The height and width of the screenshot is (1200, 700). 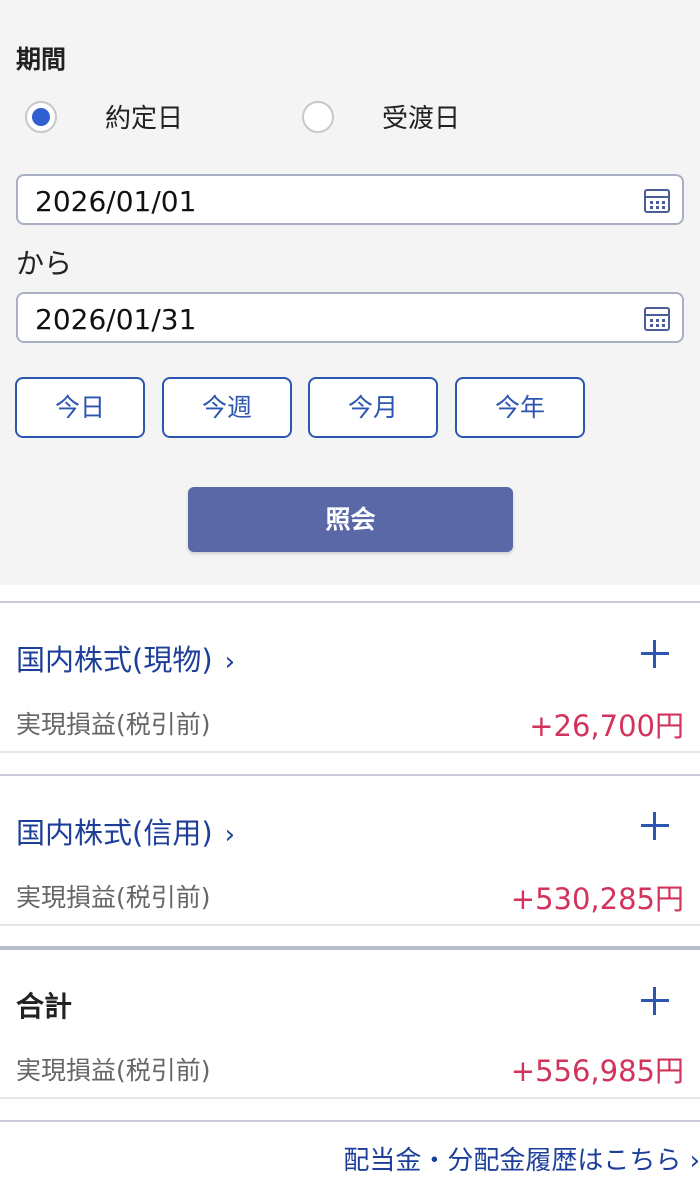 What do you see at coordinates (41, 59) in the screenshot?
I see `period-label: 期間` at bounding box center [41, 59].